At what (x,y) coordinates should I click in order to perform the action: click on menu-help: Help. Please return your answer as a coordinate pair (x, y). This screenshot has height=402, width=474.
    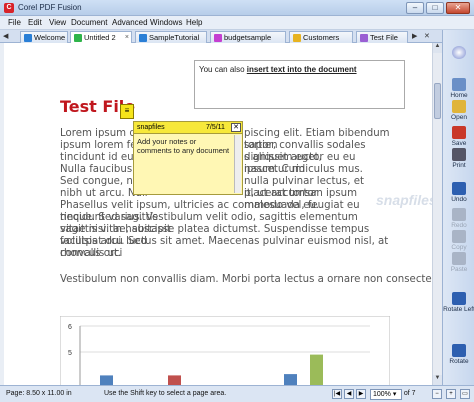
    Looking at the image, I should click on (194, 22).